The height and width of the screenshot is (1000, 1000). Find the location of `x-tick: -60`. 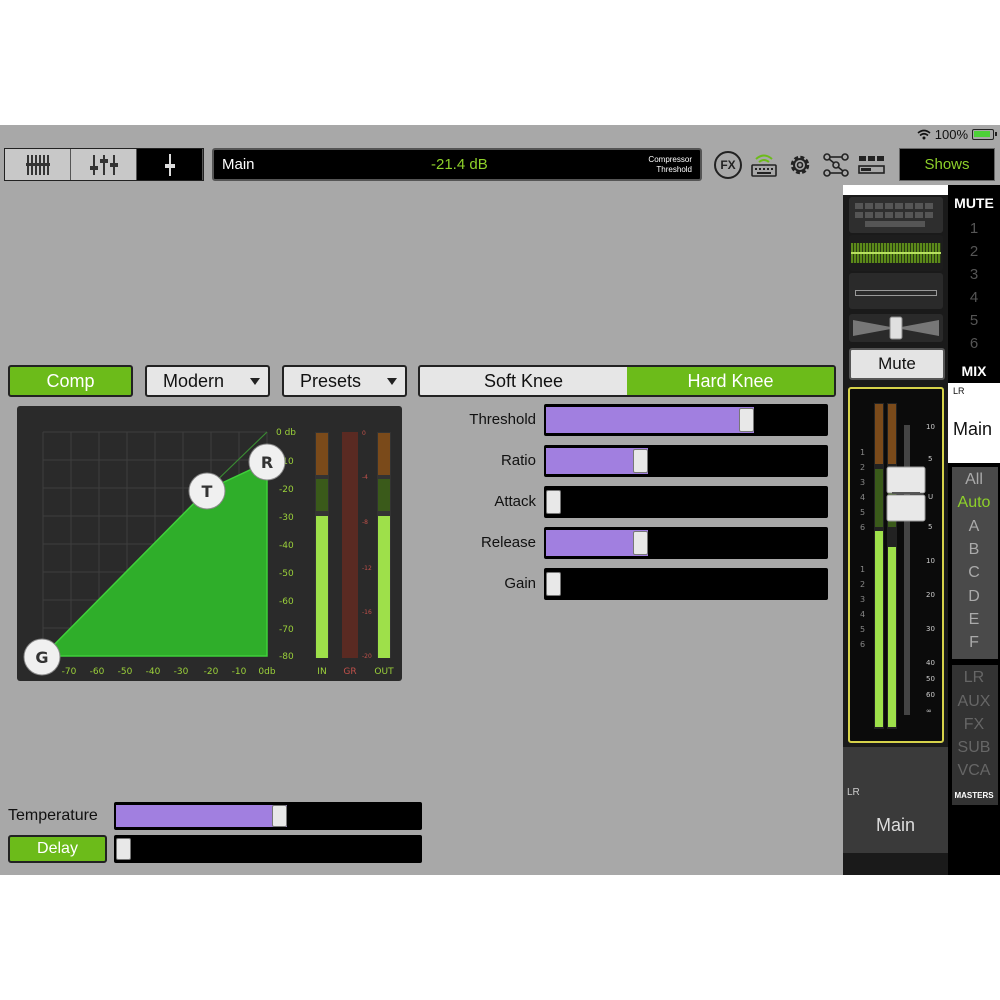

x-tick: -60 is located at coordinates (97, 672).